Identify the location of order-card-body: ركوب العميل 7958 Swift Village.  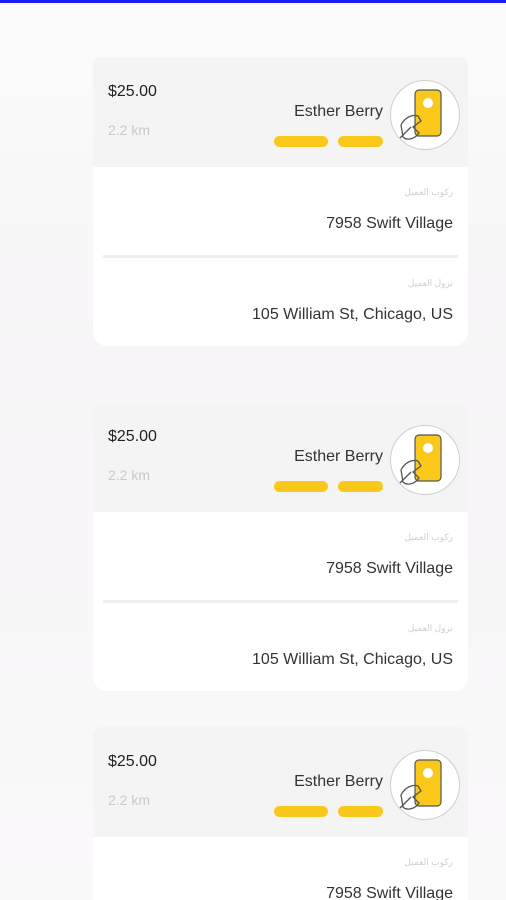
(280, 868).